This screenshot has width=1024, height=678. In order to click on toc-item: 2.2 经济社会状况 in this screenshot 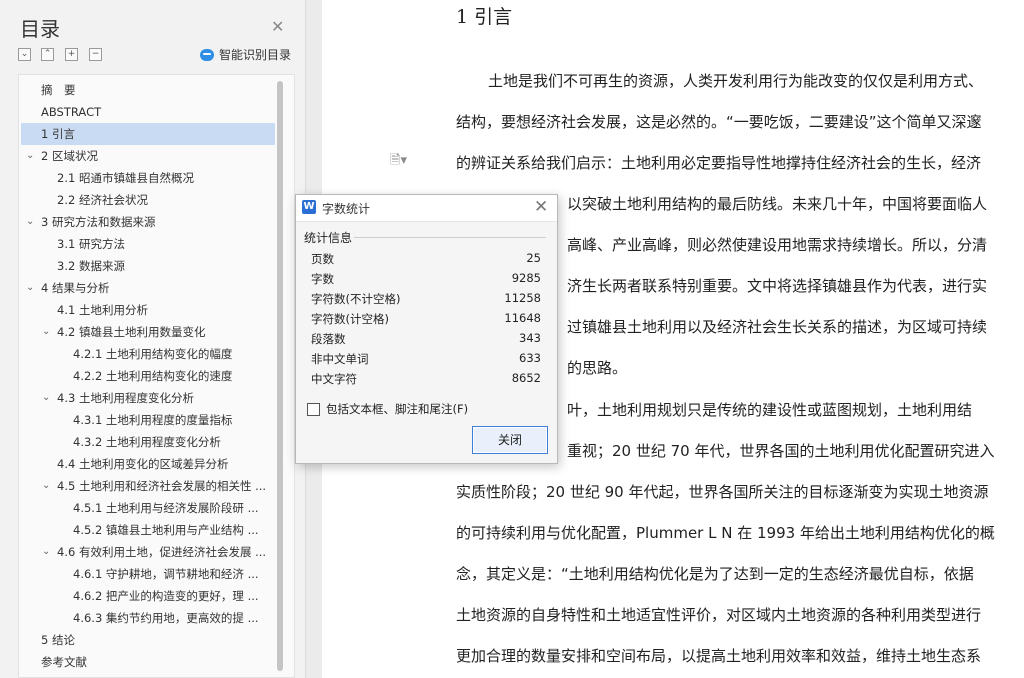, I will do `click(148, 200)`.